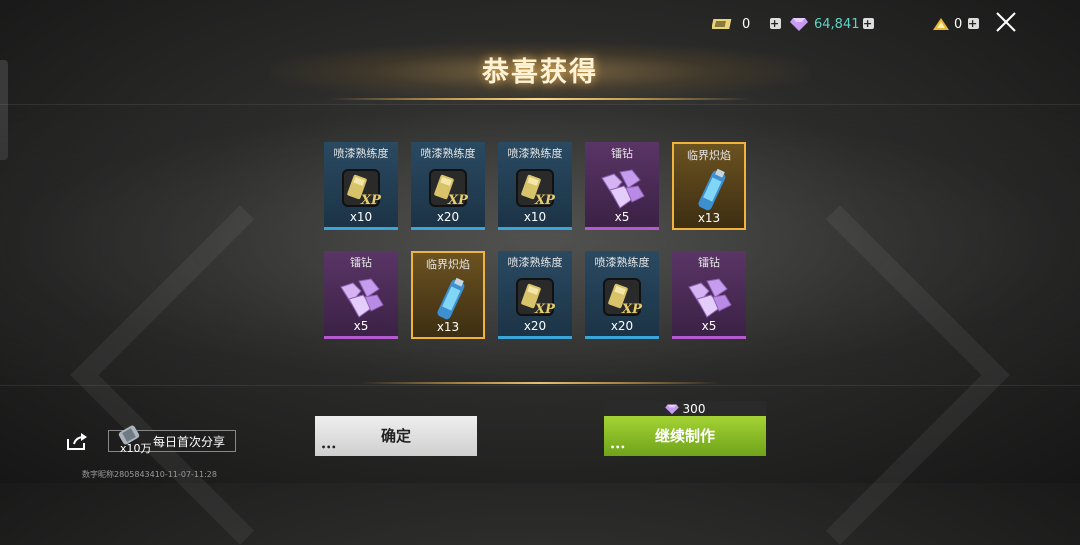 This screenshot has width=1080, height=545. What do you see at coordinates (540, 383) in the screenshot?
I see `panel-bottom-divider` at bounding box center [540, 383].